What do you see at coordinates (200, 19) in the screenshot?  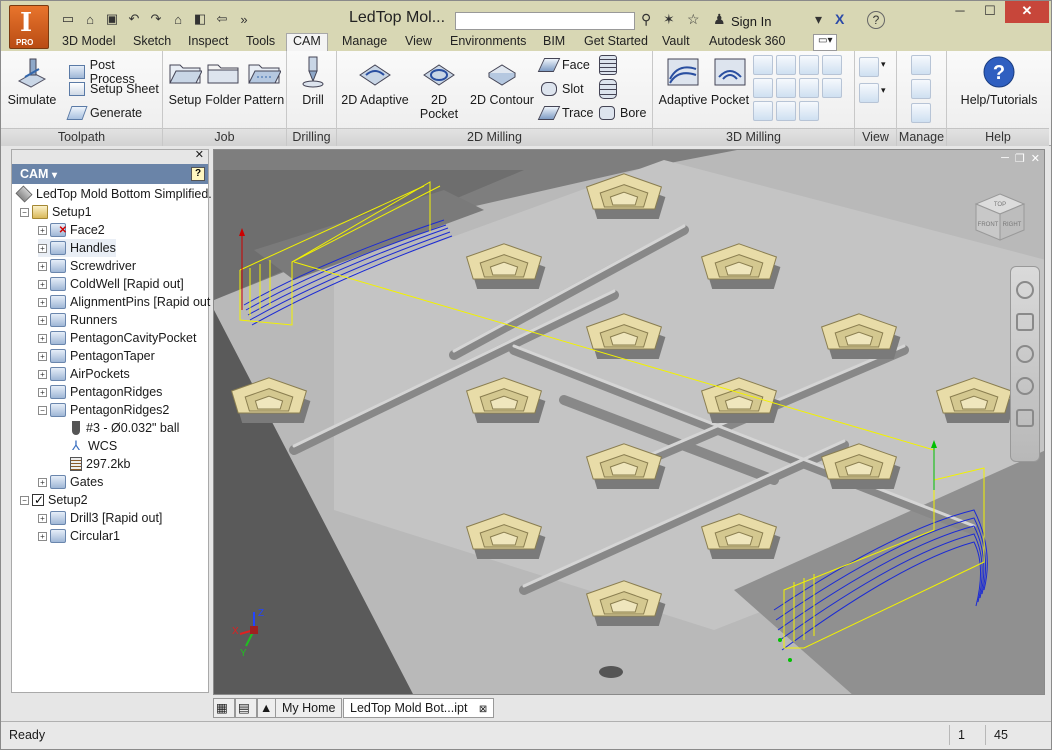 I see `appearance-icon: ◧` at bounding box center [200, 19].